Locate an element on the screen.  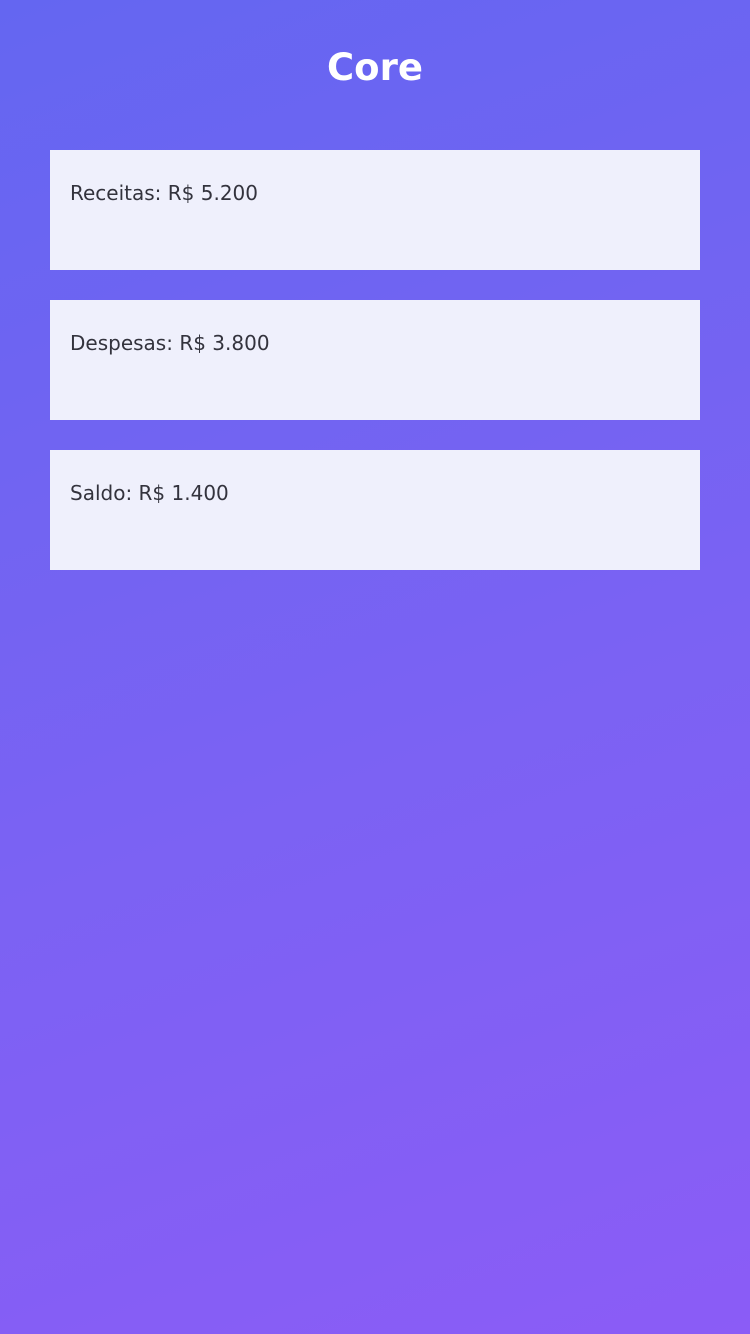
page-title: Core is located at coordinates (375, 67).